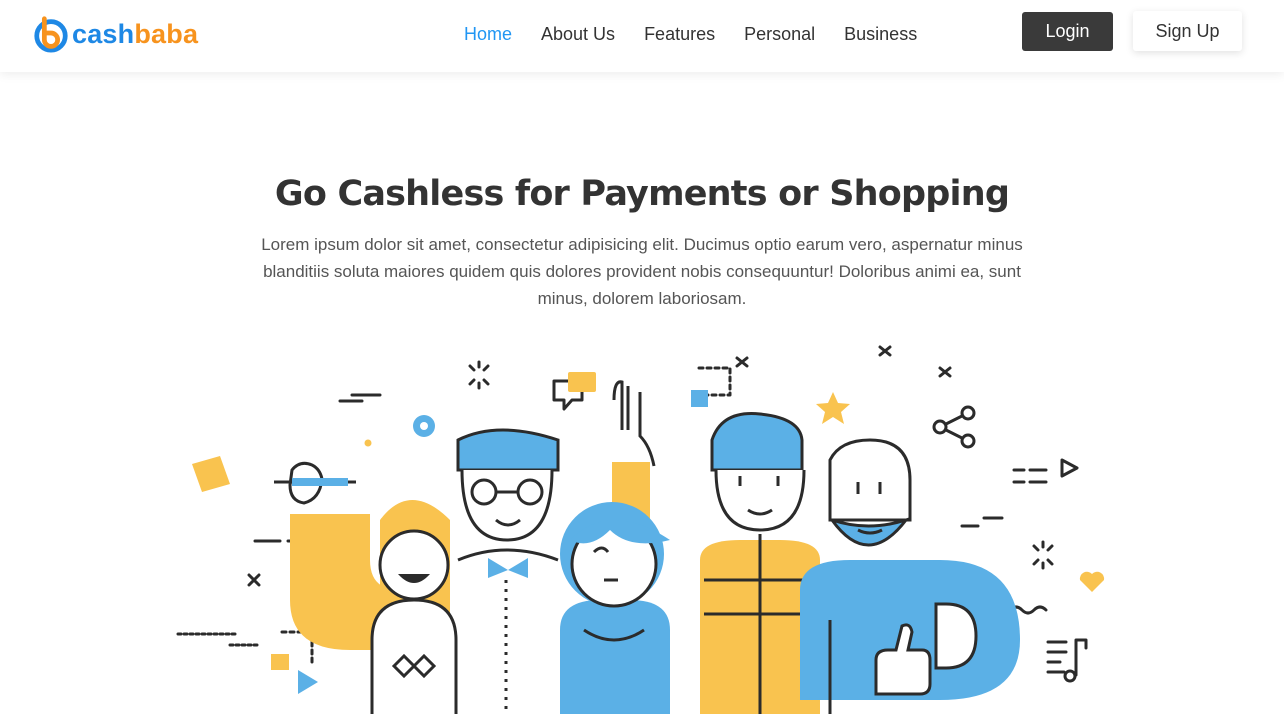  Describe the element at coordinates (578, 34) in the screenshot. I see `nav-about-us: About Us` at that location.